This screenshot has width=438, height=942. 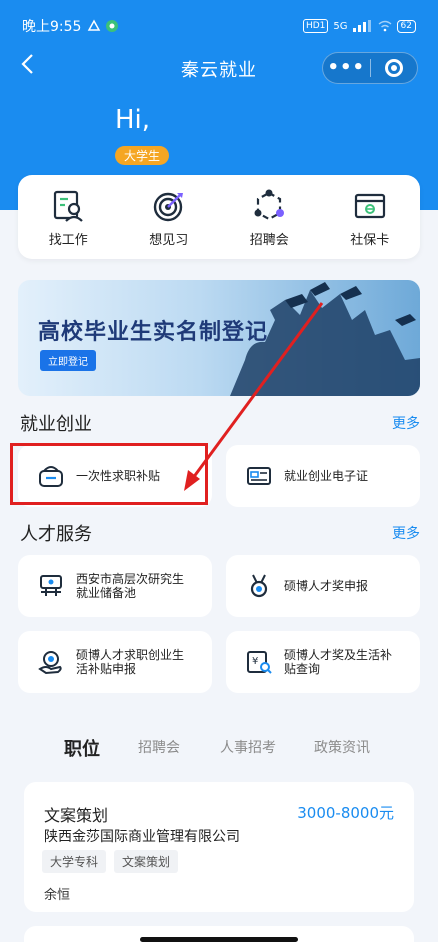 What do you see at coordinates (406, 26) in the screenshot?
I see `battery-indicator: 62` at bounding box center [406, 26].